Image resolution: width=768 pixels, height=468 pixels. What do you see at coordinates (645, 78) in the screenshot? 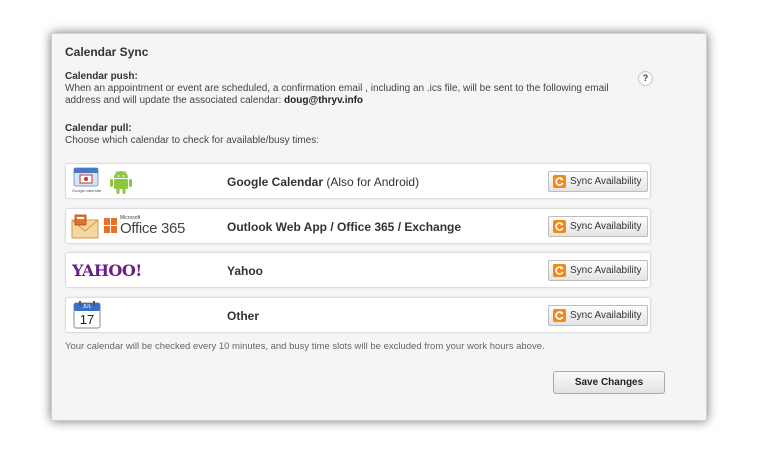
I see `help-icon: ?` at bounding box center [645, 78].